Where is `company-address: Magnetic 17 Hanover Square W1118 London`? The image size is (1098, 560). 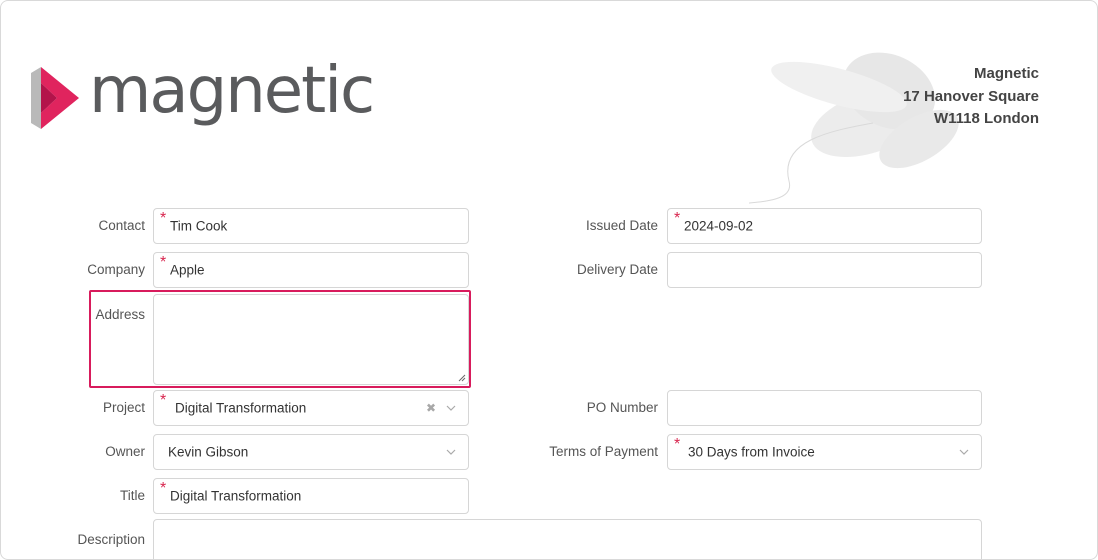 company-address: Magnetic 17 Hanover Square W1118 London is located at coordinates (971, 97).